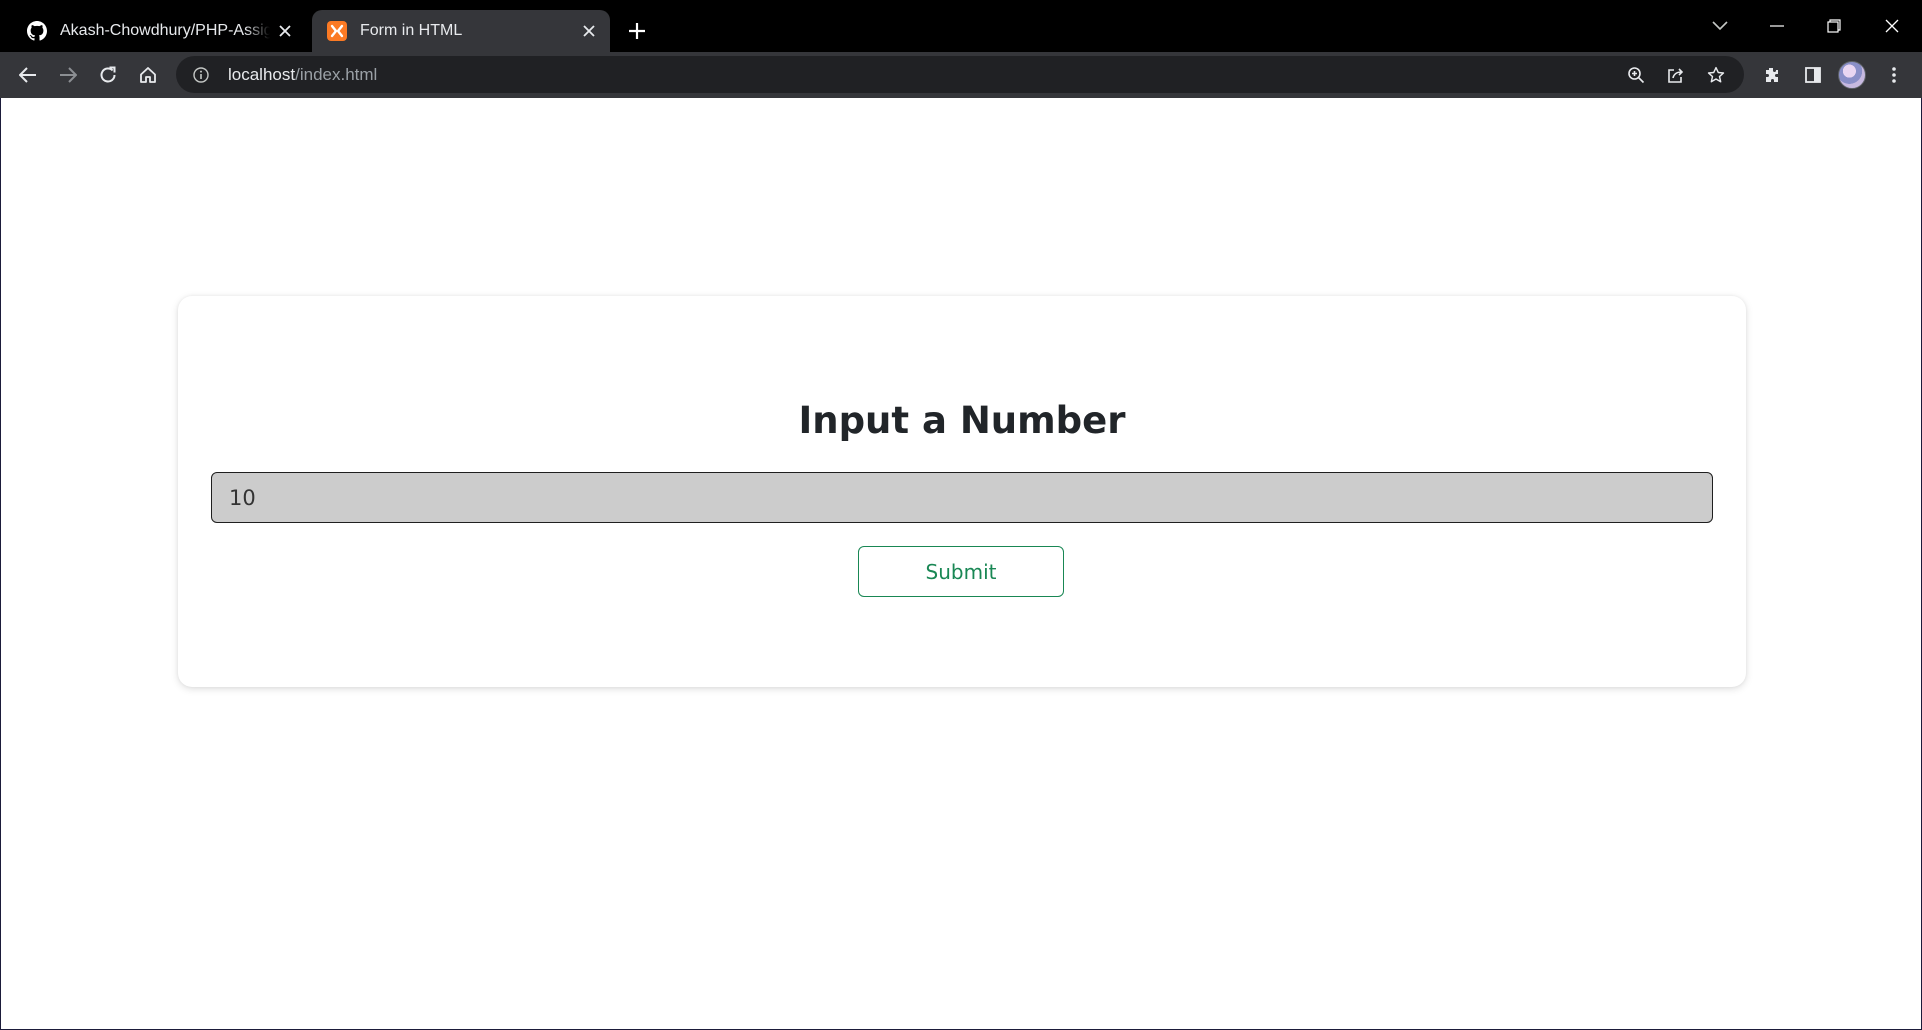 The image size is (1922, 1030). What do you see at coordinates (1834, 26) in the screenshot?
I see `restore-icon` at bounding box center [1834, 26].